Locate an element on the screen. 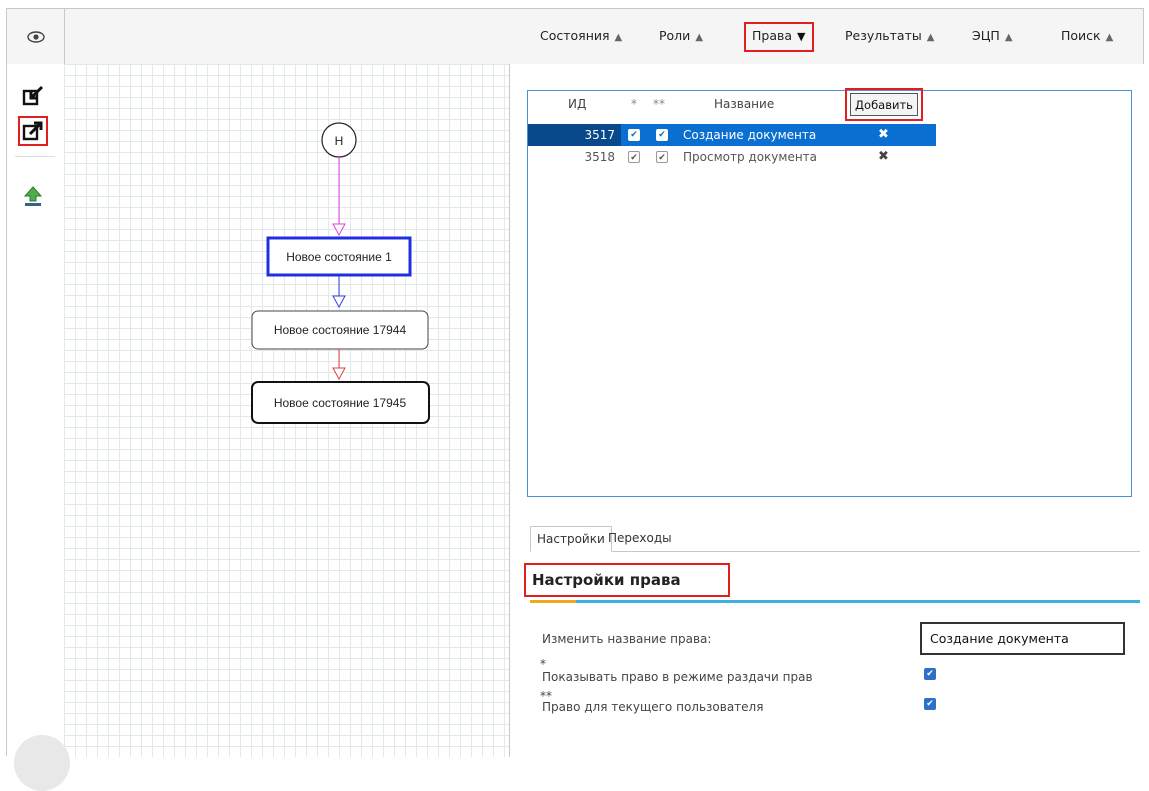  table-row: 3518 ✔ ✔ Просмотр документа ✖ is located at coordinates (732, 157).